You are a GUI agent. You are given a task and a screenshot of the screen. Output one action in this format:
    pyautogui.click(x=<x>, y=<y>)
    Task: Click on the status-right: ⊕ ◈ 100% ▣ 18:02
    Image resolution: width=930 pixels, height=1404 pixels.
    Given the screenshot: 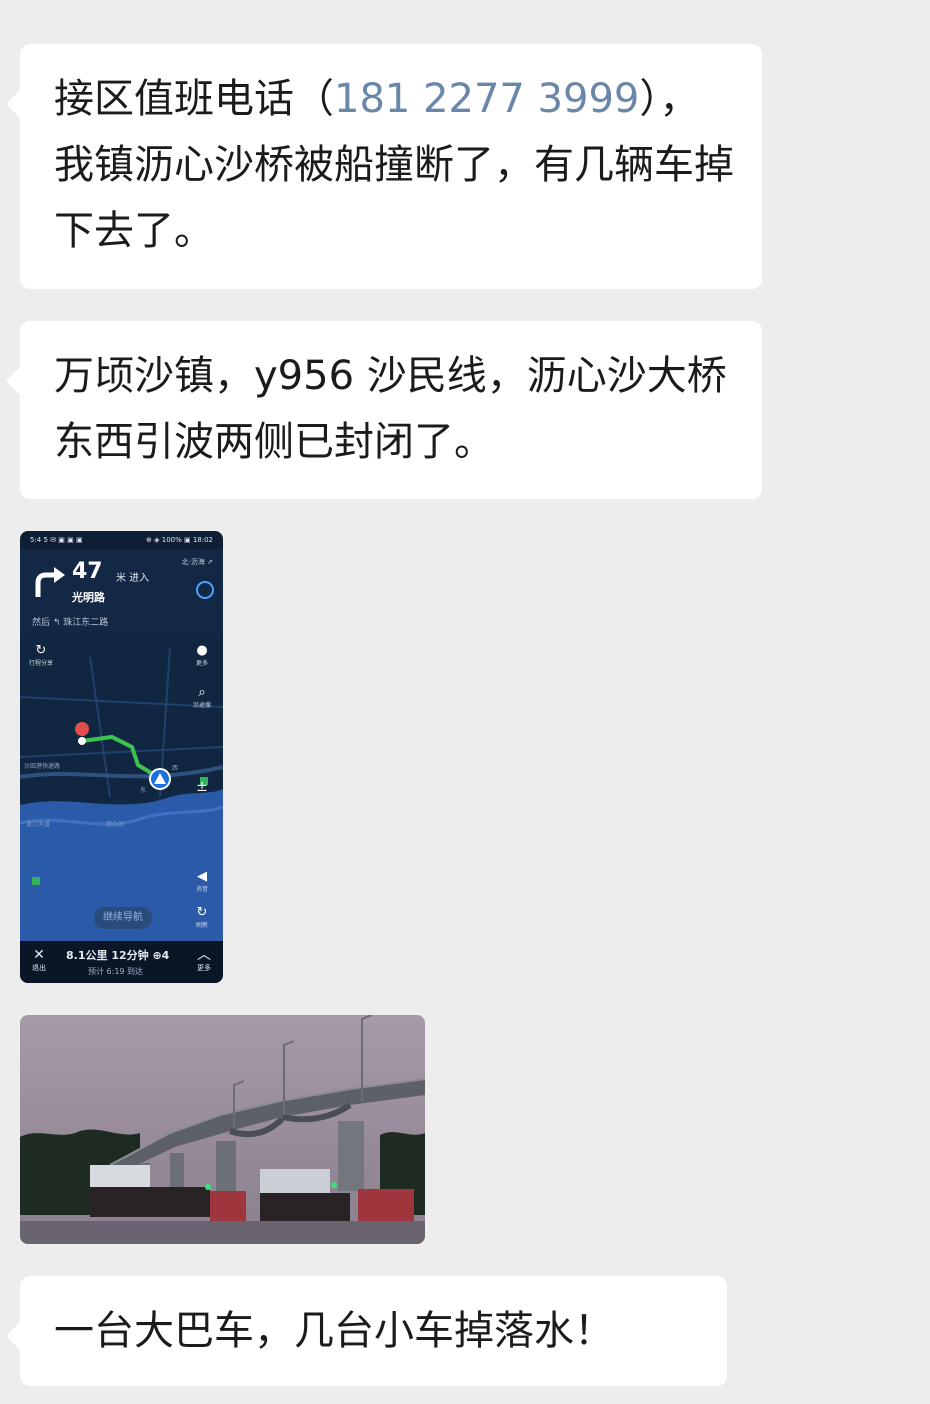 What is the action you would take?
    pyautogui.click(x=179, y=540)
    